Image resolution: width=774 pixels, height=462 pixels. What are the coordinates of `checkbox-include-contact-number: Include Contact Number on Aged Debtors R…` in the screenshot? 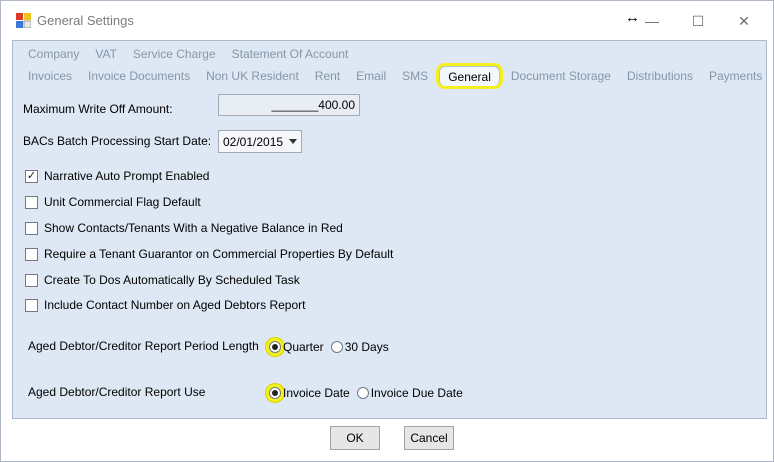 It's located at (165, 305).